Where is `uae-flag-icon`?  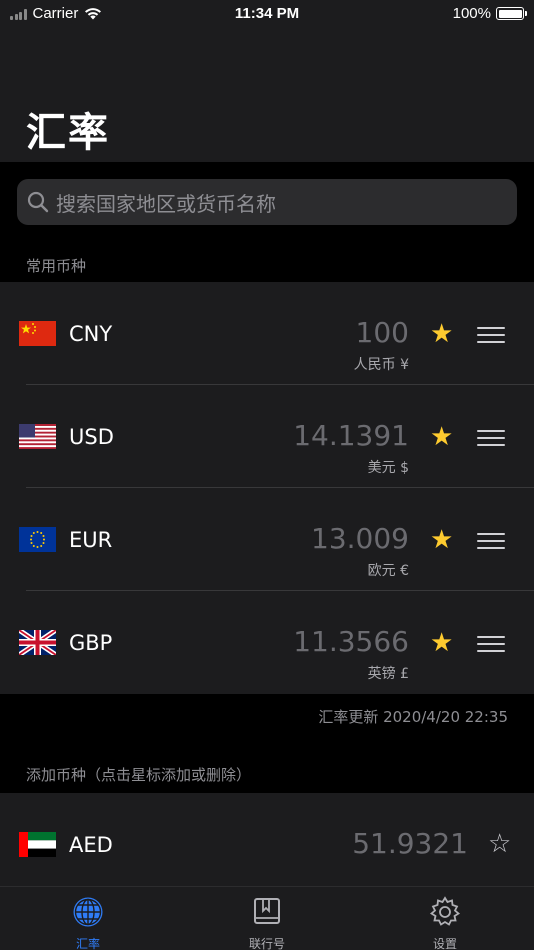 uae-flag-icon is located at coordinates (37, 844).